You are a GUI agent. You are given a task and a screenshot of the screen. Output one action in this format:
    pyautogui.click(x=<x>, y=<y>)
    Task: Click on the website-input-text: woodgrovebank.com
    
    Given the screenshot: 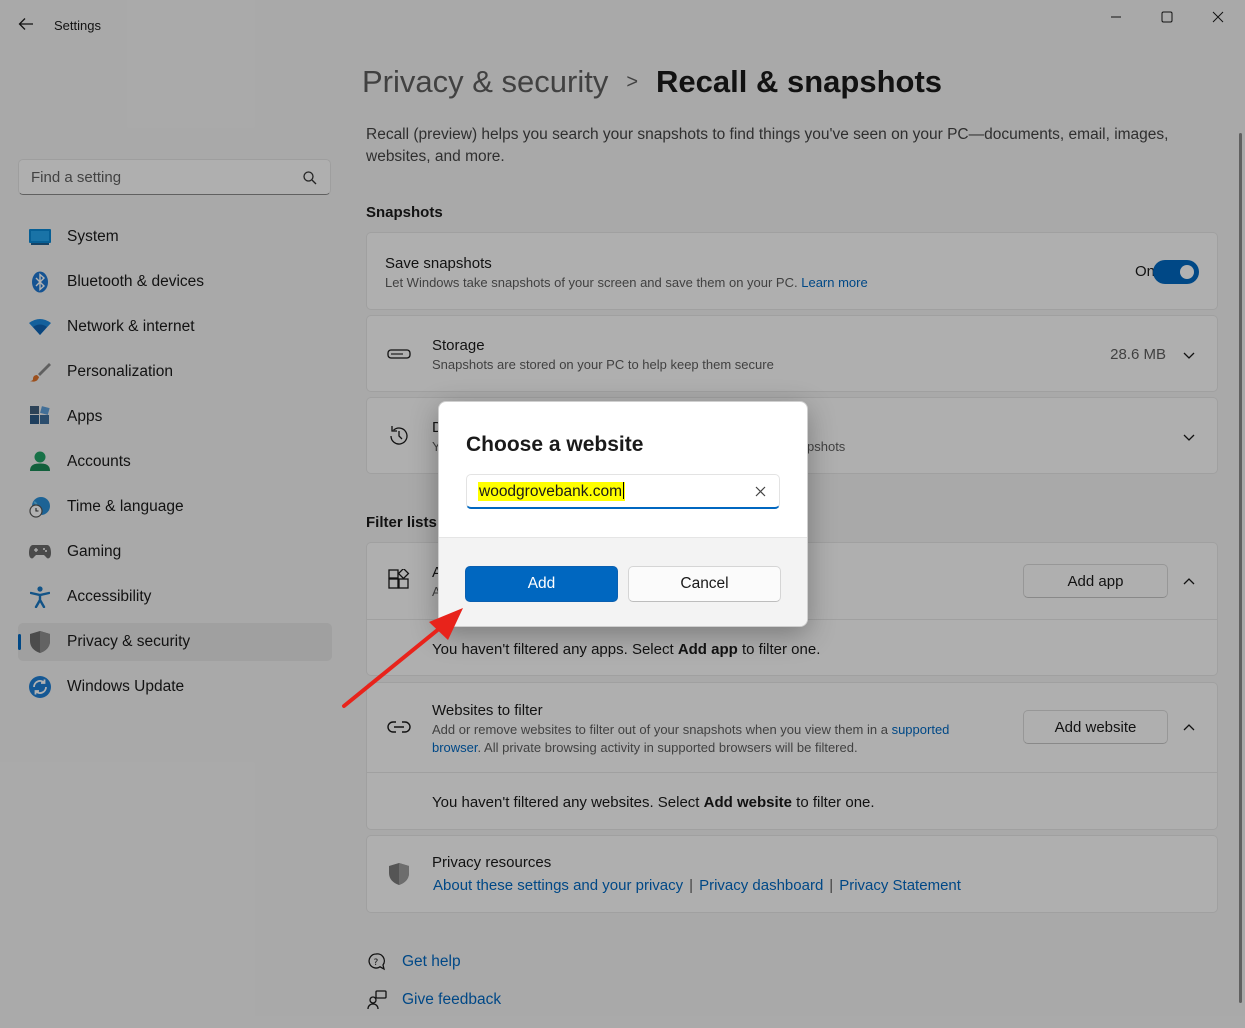 What is the action you would take?
    pyautogui.click(x=551, y=491)
    